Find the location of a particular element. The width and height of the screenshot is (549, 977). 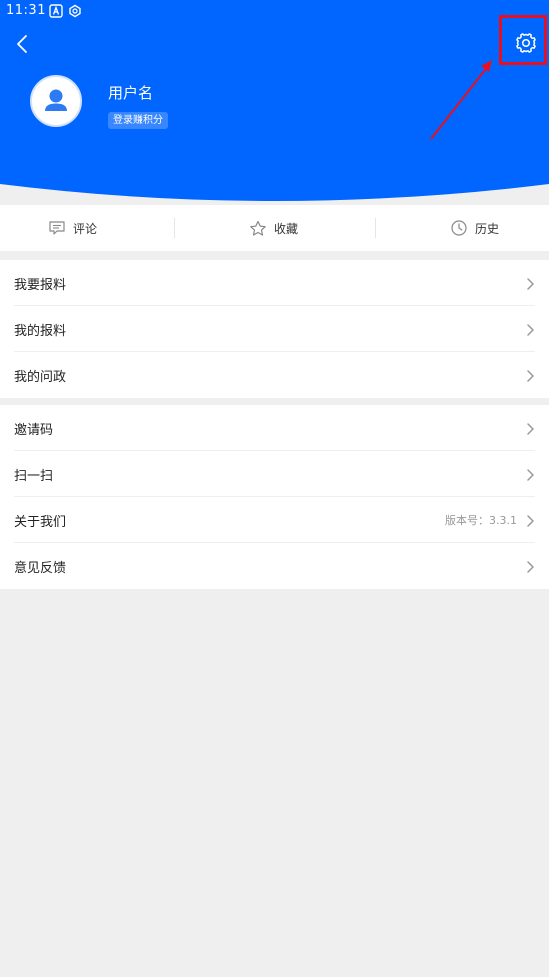

comment-icon is located at coordinates (57, 228).